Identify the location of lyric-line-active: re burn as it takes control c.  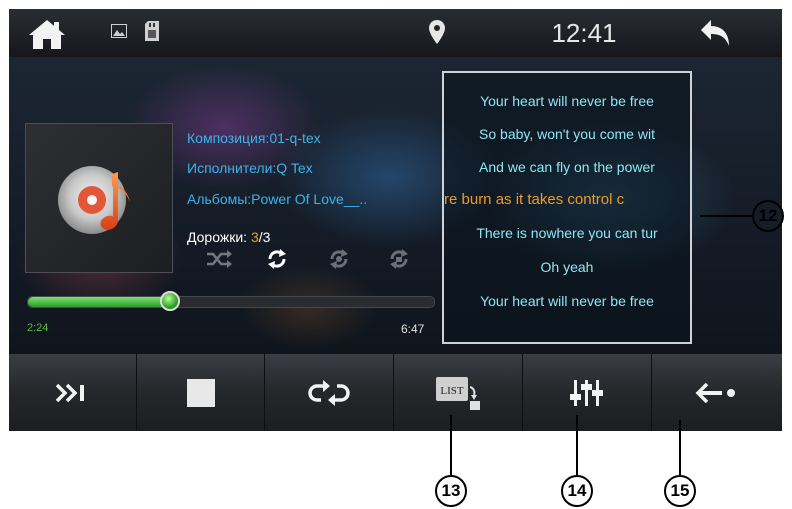
(534, 199).